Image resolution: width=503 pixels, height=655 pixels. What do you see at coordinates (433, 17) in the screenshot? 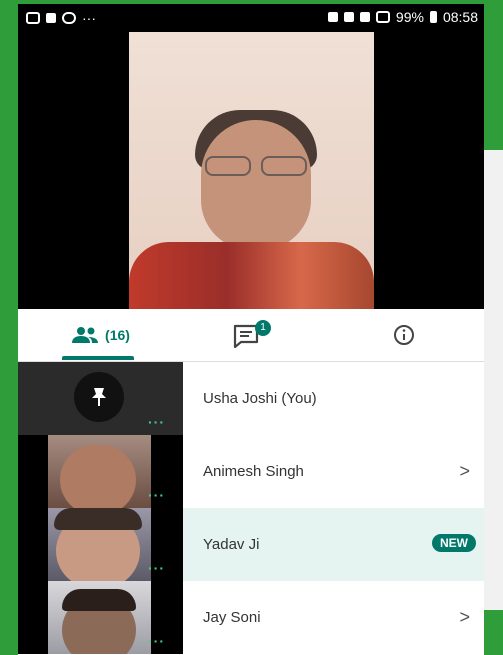
I see `battery-icon` at bounding box center [433, 17].